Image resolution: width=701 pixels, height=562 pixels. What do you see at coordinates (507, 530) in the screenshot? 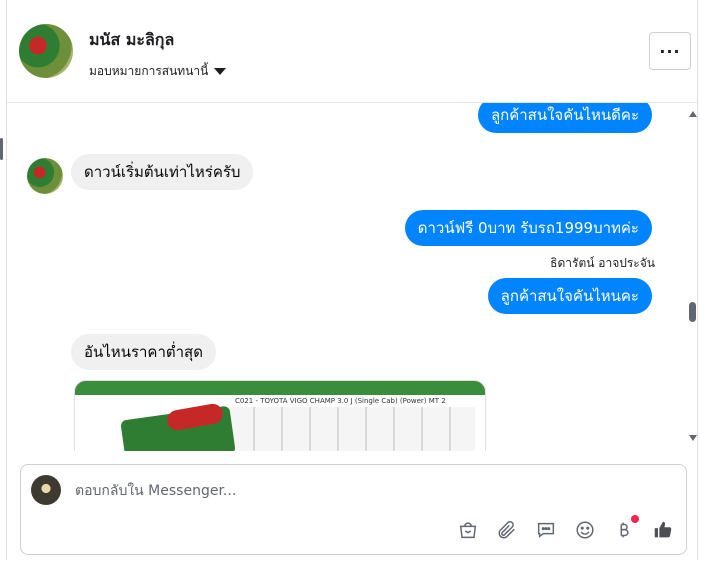
I see `paperclip-icon` at bounding box center [507, 530].